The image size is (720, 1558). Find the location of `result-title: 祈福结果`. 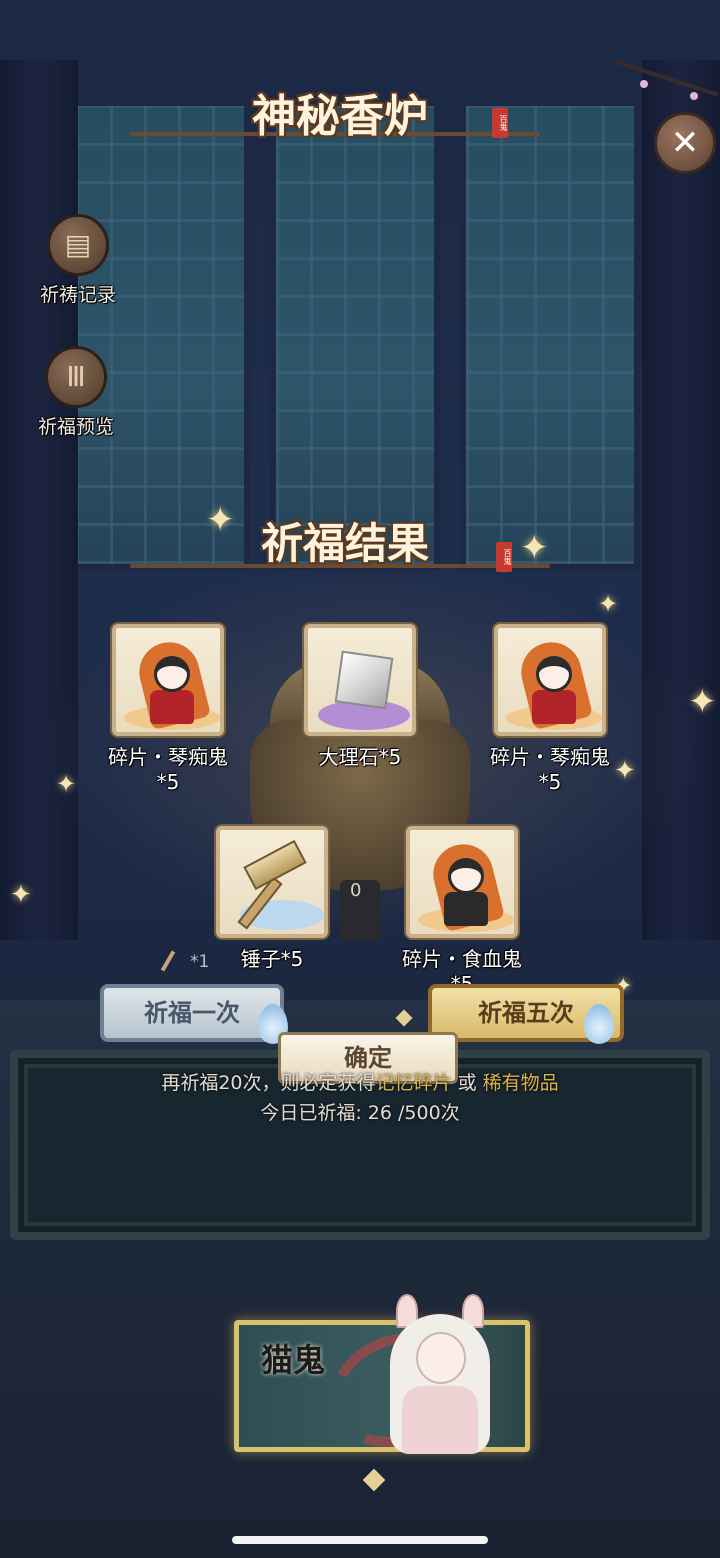

result-title: 祈福结果 is located at coordinates (344, 543).